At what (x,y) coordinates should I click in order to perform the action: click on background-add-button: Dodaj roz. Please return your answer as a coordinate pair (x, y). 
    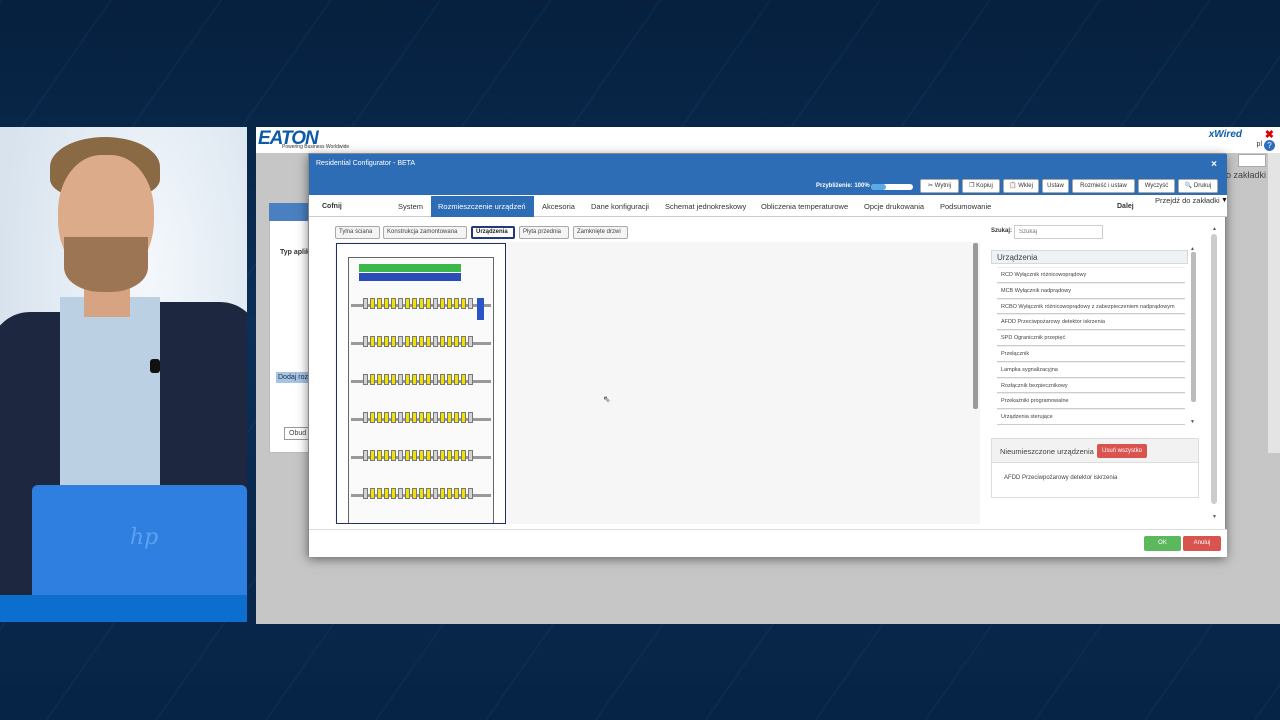
    Looking at the image, I should click on (293, 377).